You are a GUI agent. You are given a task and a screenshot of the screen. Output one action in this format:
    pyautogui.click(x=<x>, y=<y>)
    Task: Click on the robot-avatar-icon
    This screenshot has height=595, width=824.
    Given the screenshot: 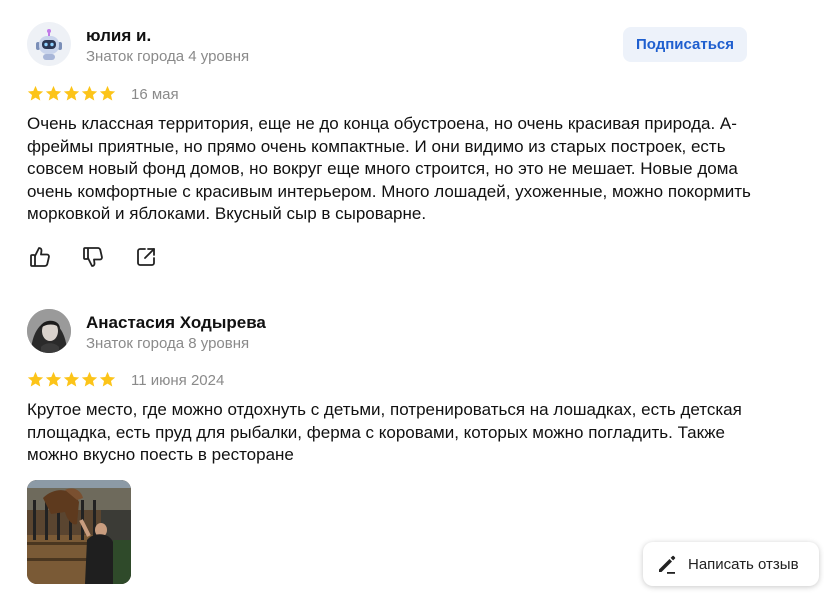 What is the action you would take?
    pyautogui.click(x=49, y=44)
    